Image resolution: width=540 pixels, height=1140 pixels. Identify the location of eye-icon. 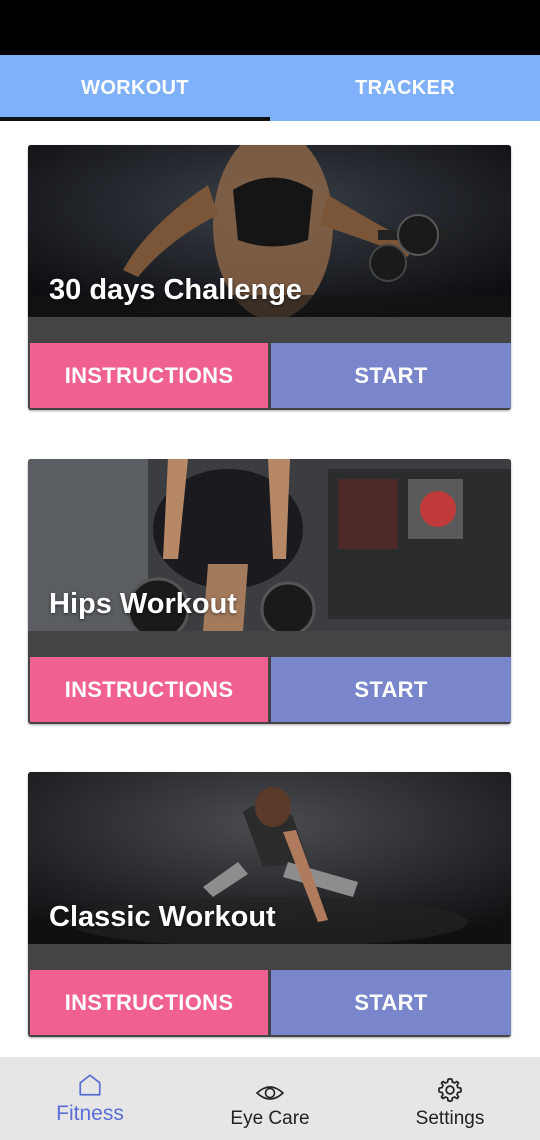
(270, 1092).